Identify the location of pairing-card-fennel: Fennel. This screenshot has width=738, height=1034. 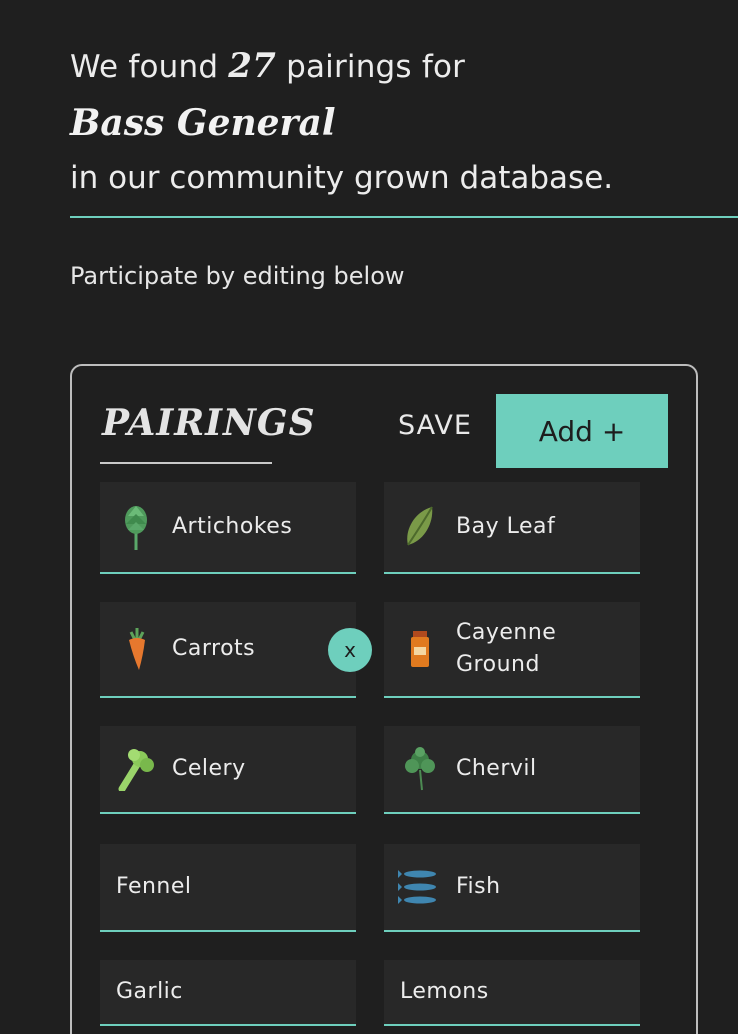
(228, 888).